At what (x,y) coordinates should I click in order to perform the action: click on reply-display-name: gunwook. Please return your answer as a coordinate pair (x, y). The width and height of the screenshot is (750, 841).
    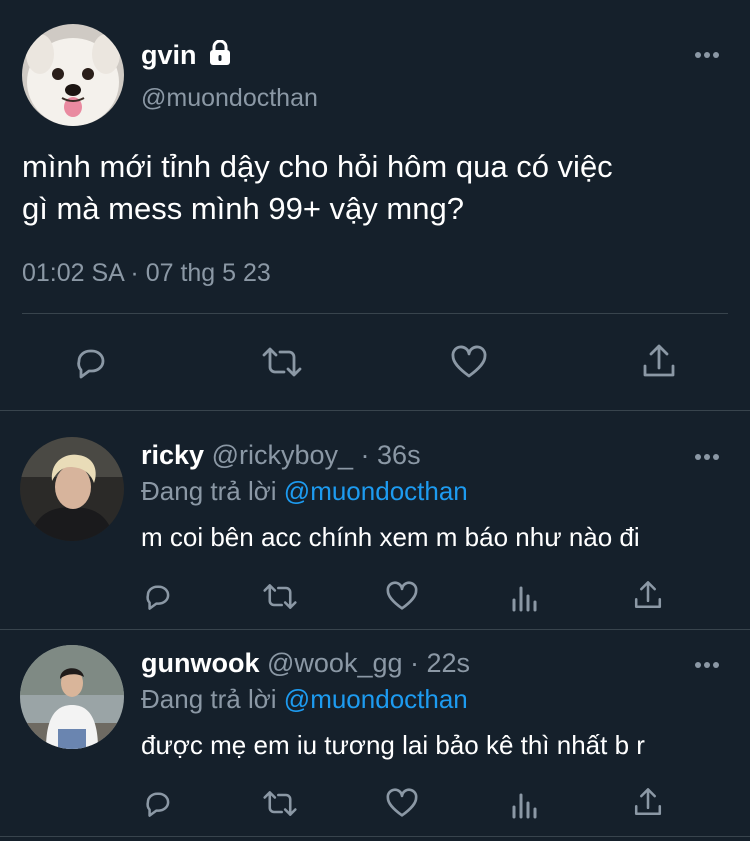
    Looking at the image, I should click on (200, 663).